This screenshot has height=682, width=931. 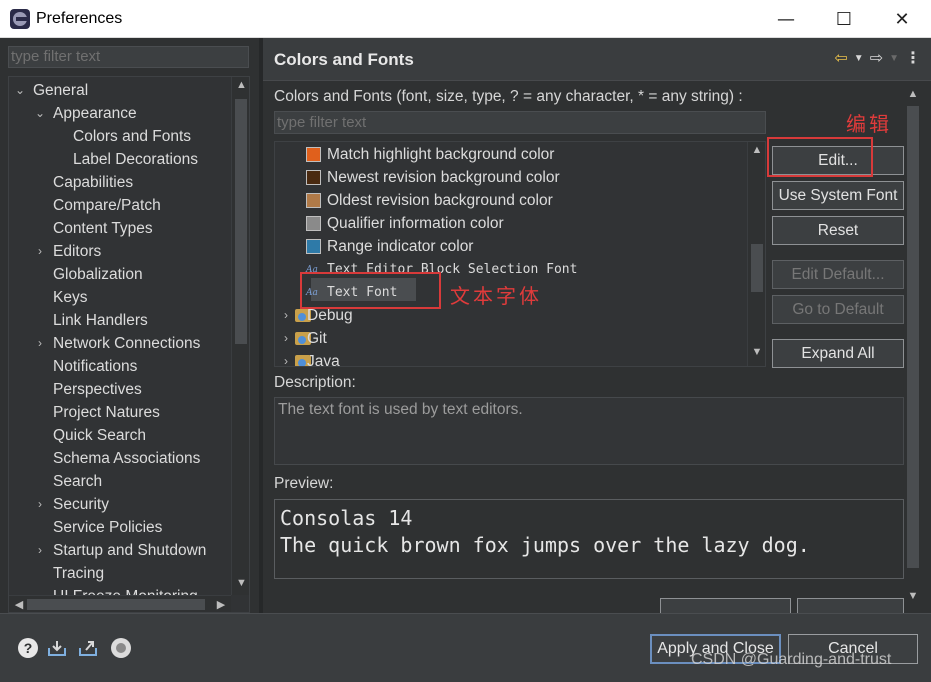 What do you see at coordinates (120, 573) in the screenshot?
I see `nav-tree-item: Tracing` at bounding box center [120, 573].